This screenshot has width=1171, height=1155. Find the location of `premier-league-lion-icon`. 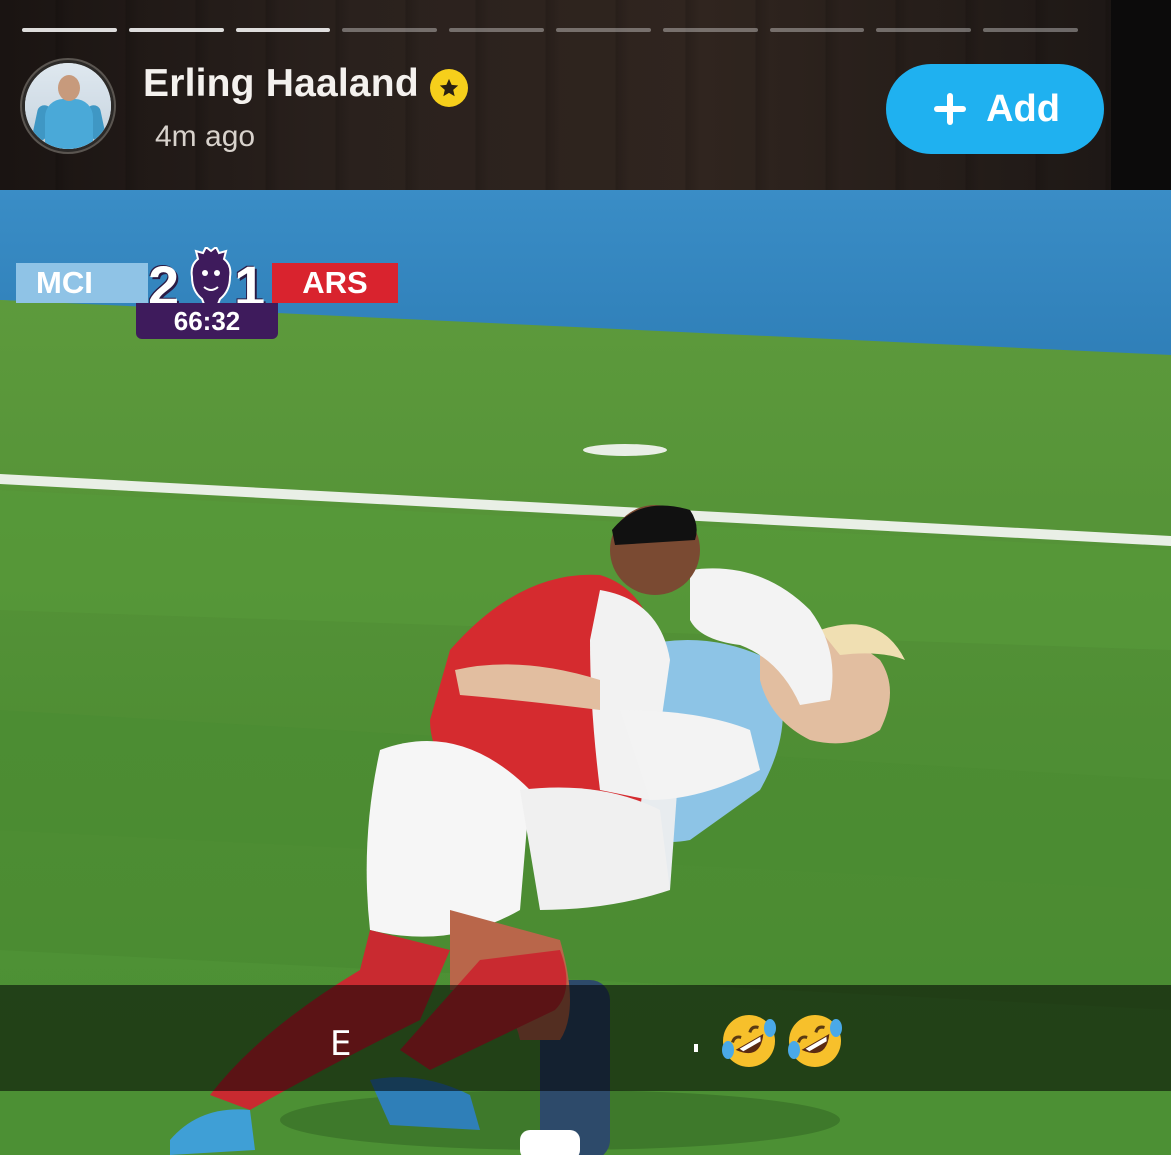

premier-league-lion-icon is located at coordinates (211, 278).